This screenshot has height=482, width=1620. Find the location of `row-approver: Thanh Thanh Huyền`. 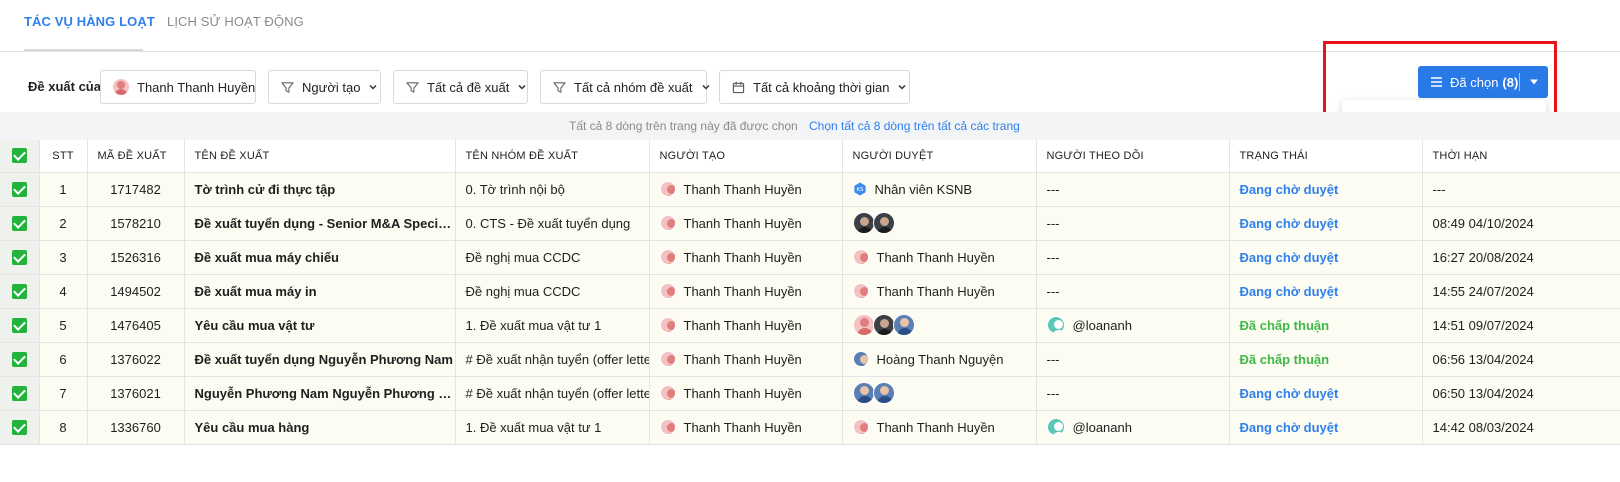

row-approver: Thanh Thanh Huyền is located at coordinates (939, 257).